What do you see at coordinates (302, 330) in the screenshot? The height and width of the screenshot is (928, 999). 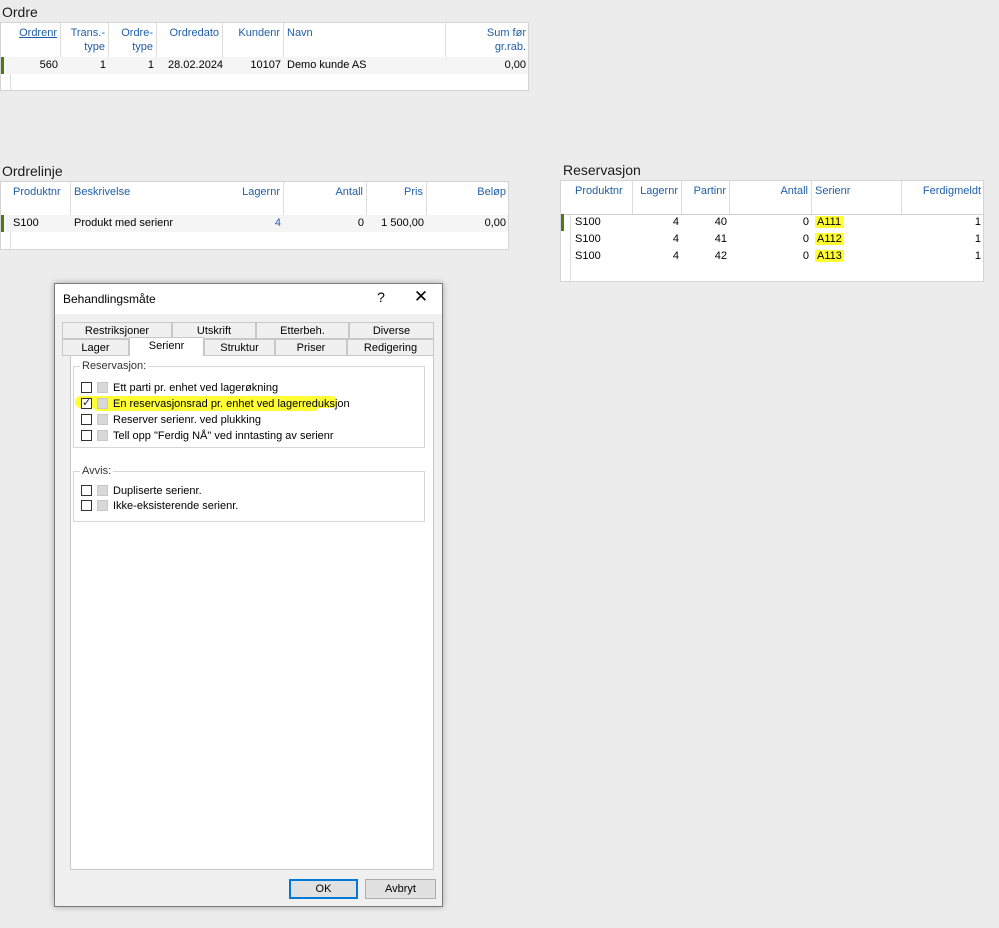 I see `tab-etterbeh: Etterbeh.` at bounding box center [302, 330].